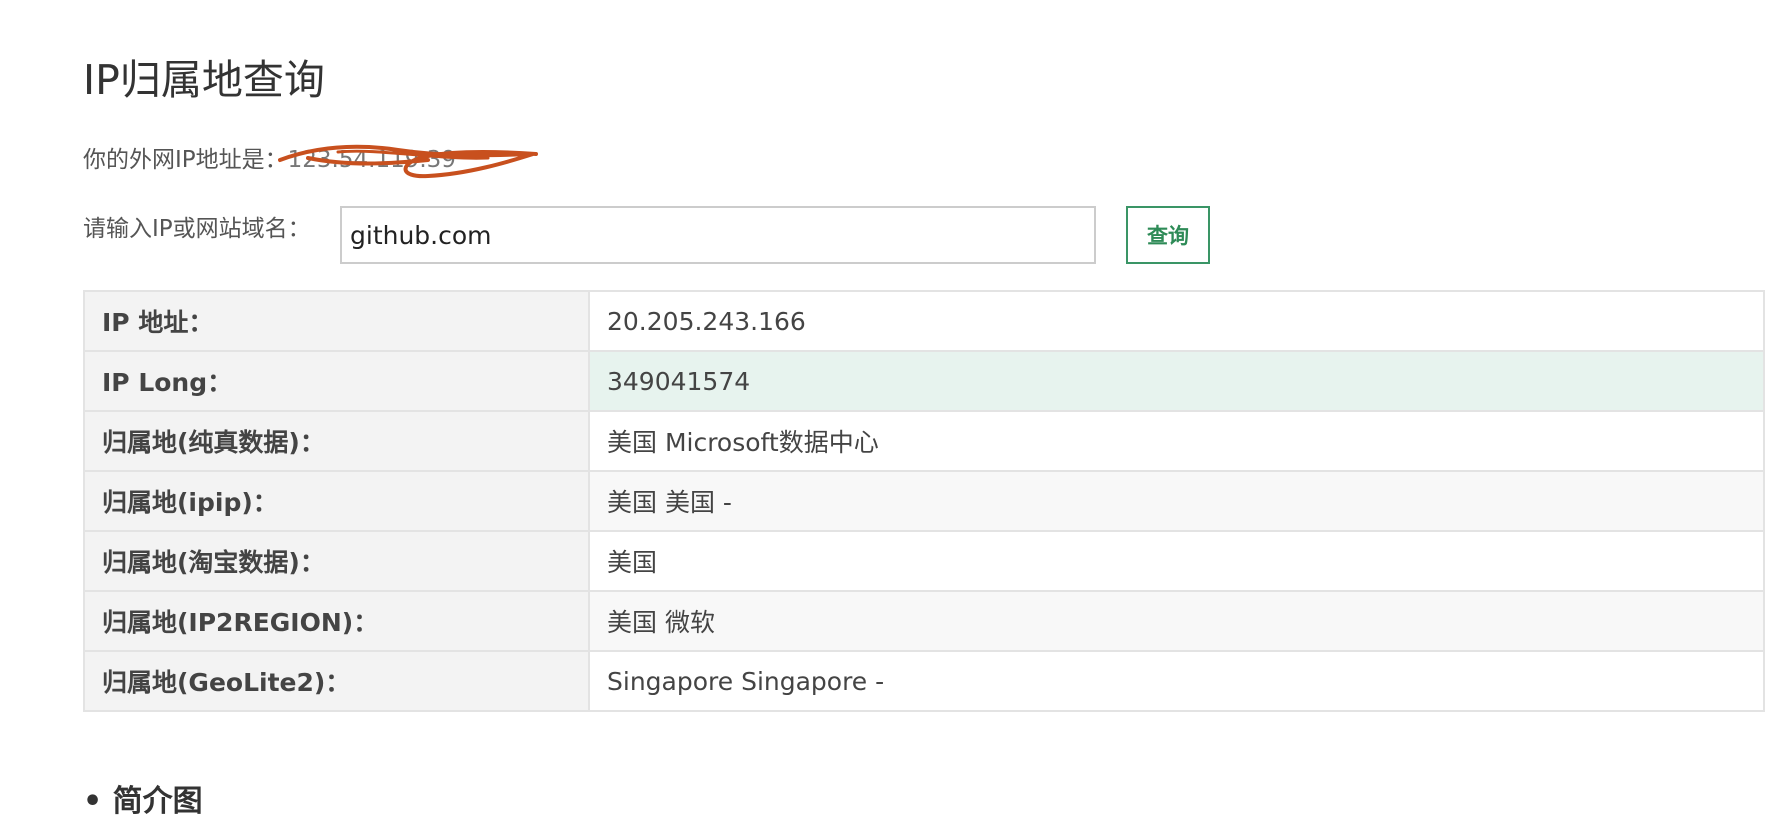 This screenshot has height=820, width=1774. Describe the element at coordinates (336, 501) in the screenshot. I see `row-key-ipip: 归属地(ipip)：` at that location.